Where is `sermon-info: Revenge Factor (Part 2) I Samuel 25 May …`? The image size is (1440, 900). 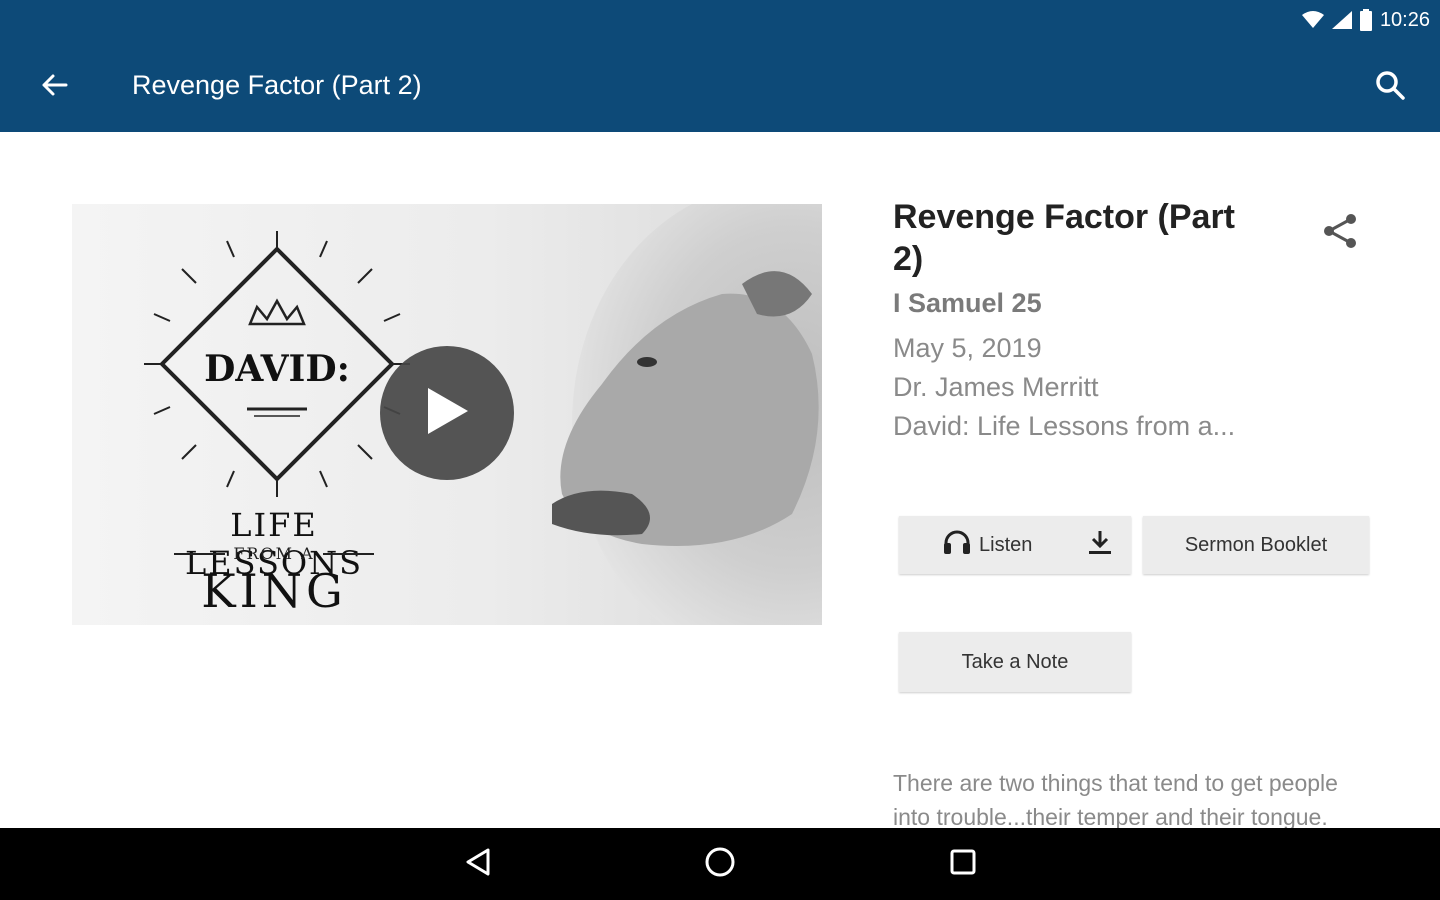
sermon-info: Revenge Factor (Part 2) I Samuel 25 May … is located at coordinates (1103, 321).